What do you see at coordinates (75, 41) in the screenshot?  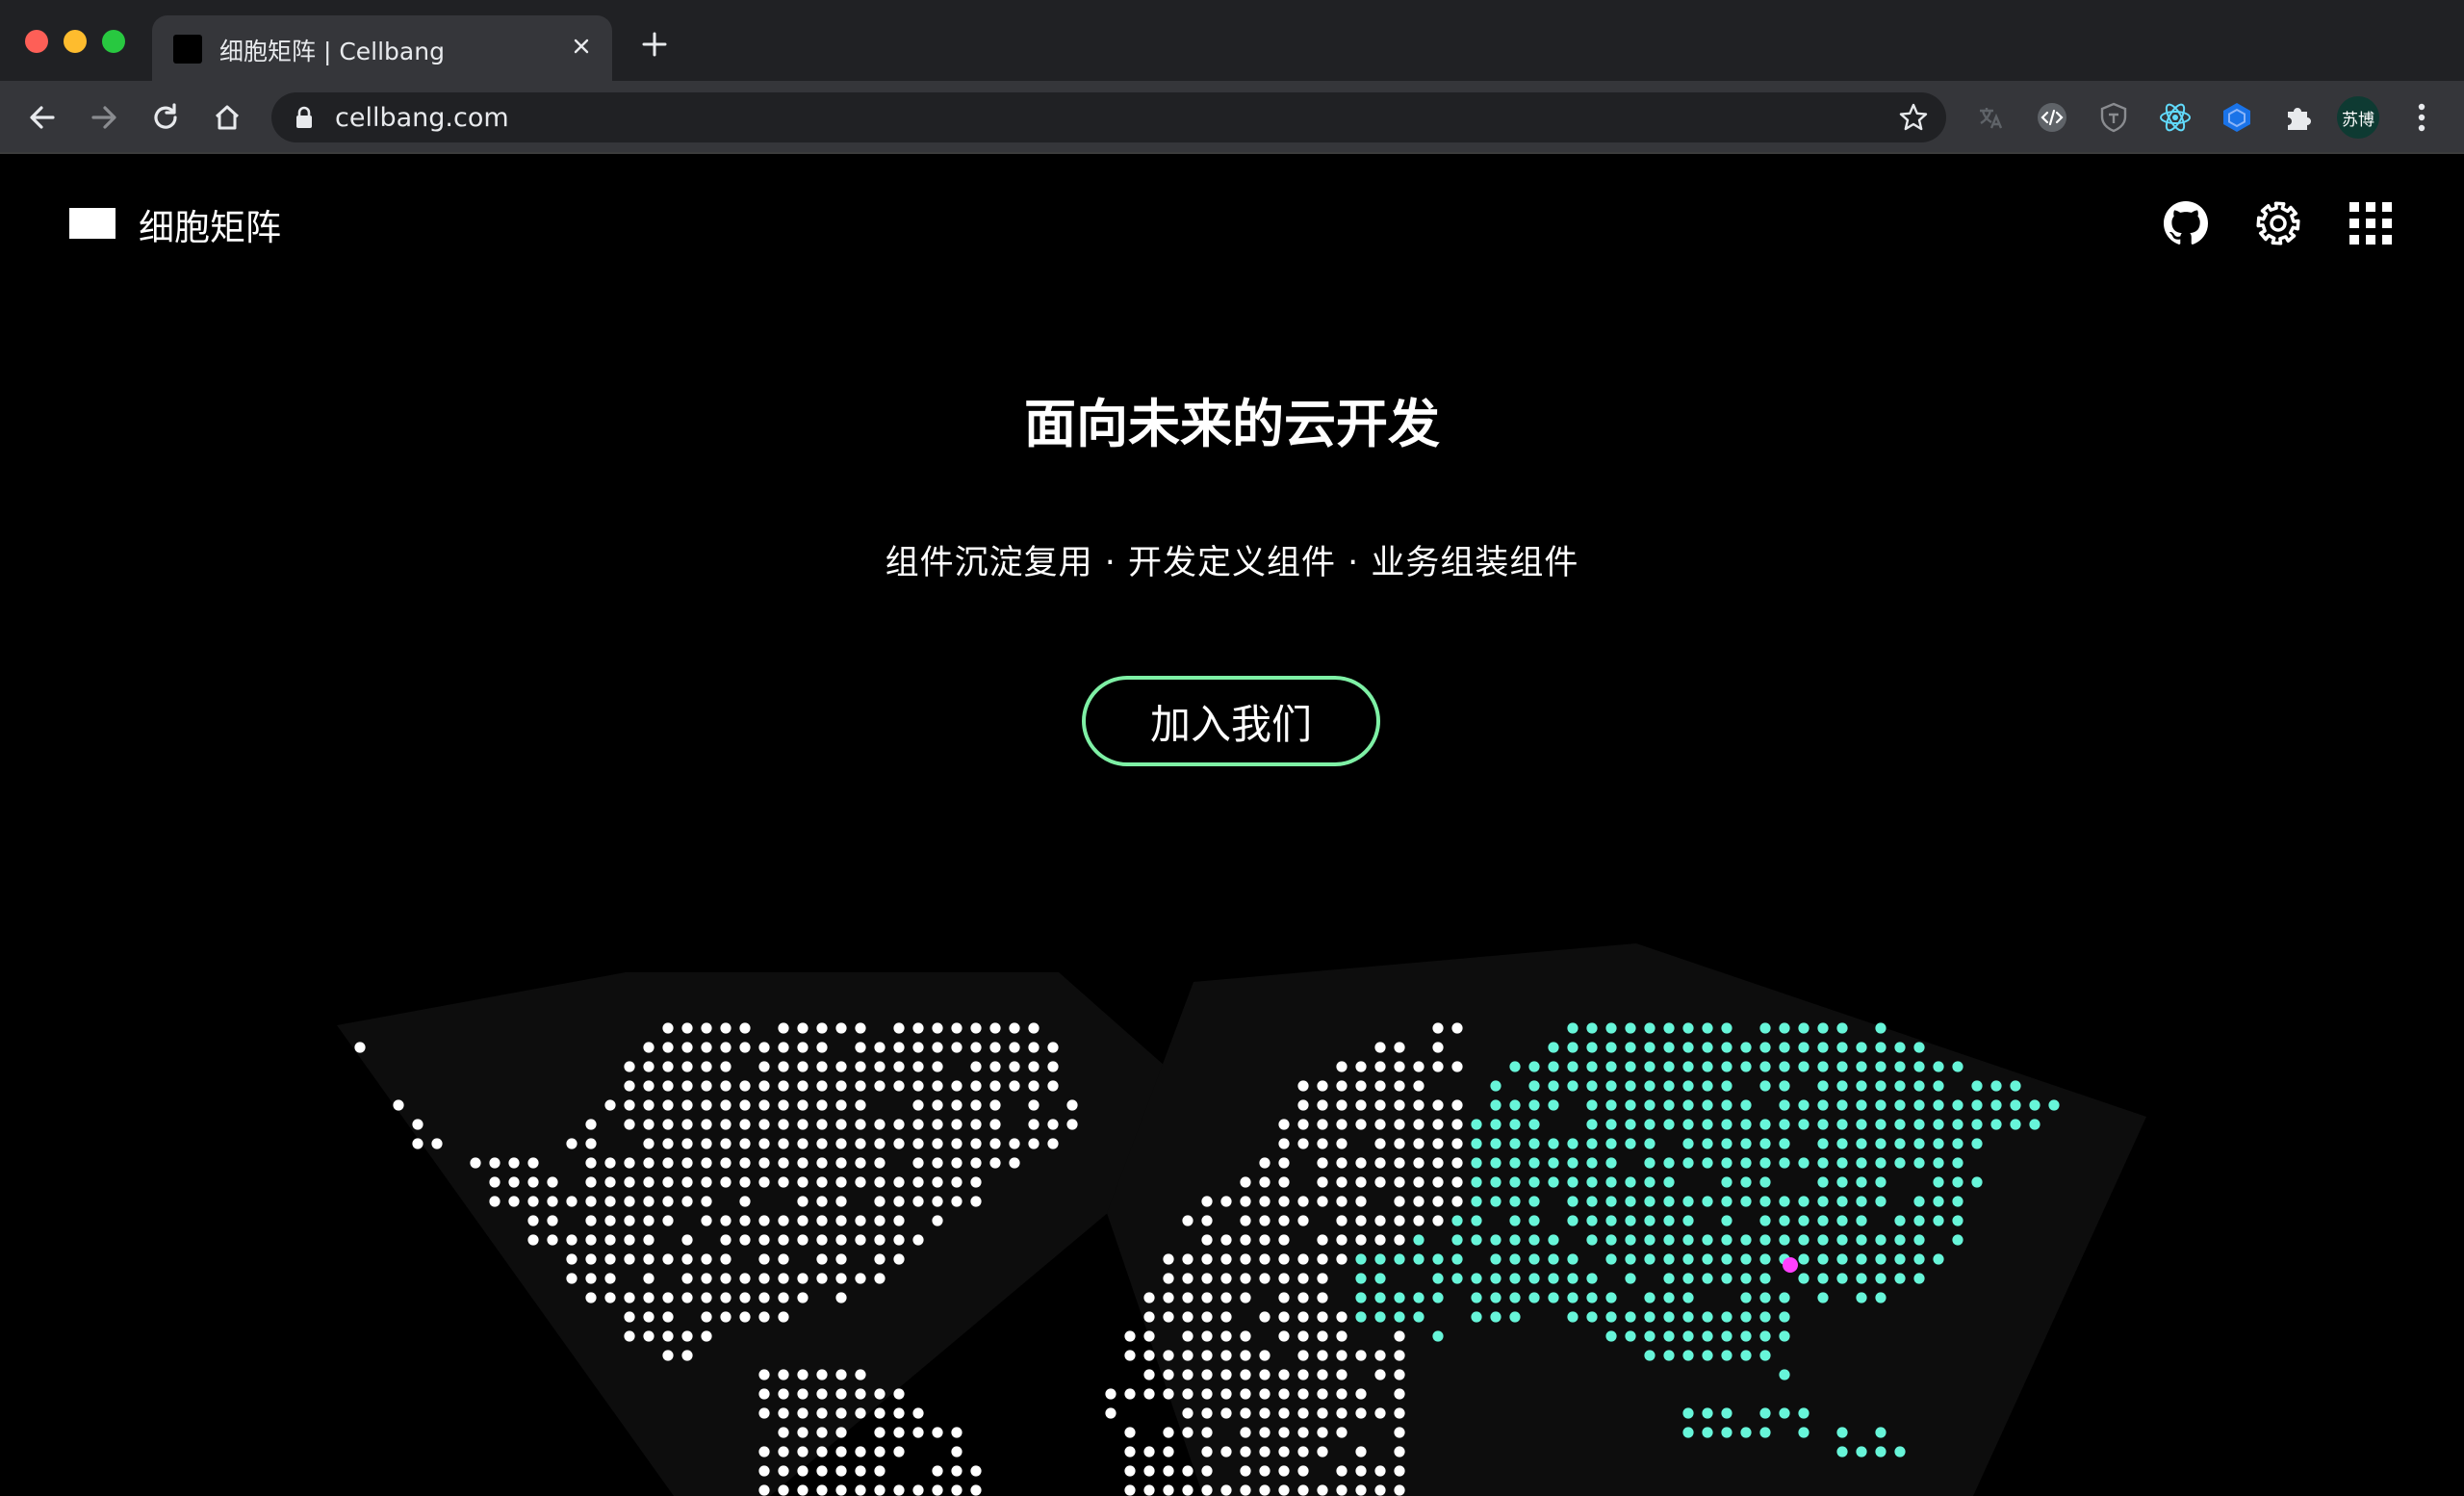 I see `window-minimize-button` at bounding box center [75, 41].